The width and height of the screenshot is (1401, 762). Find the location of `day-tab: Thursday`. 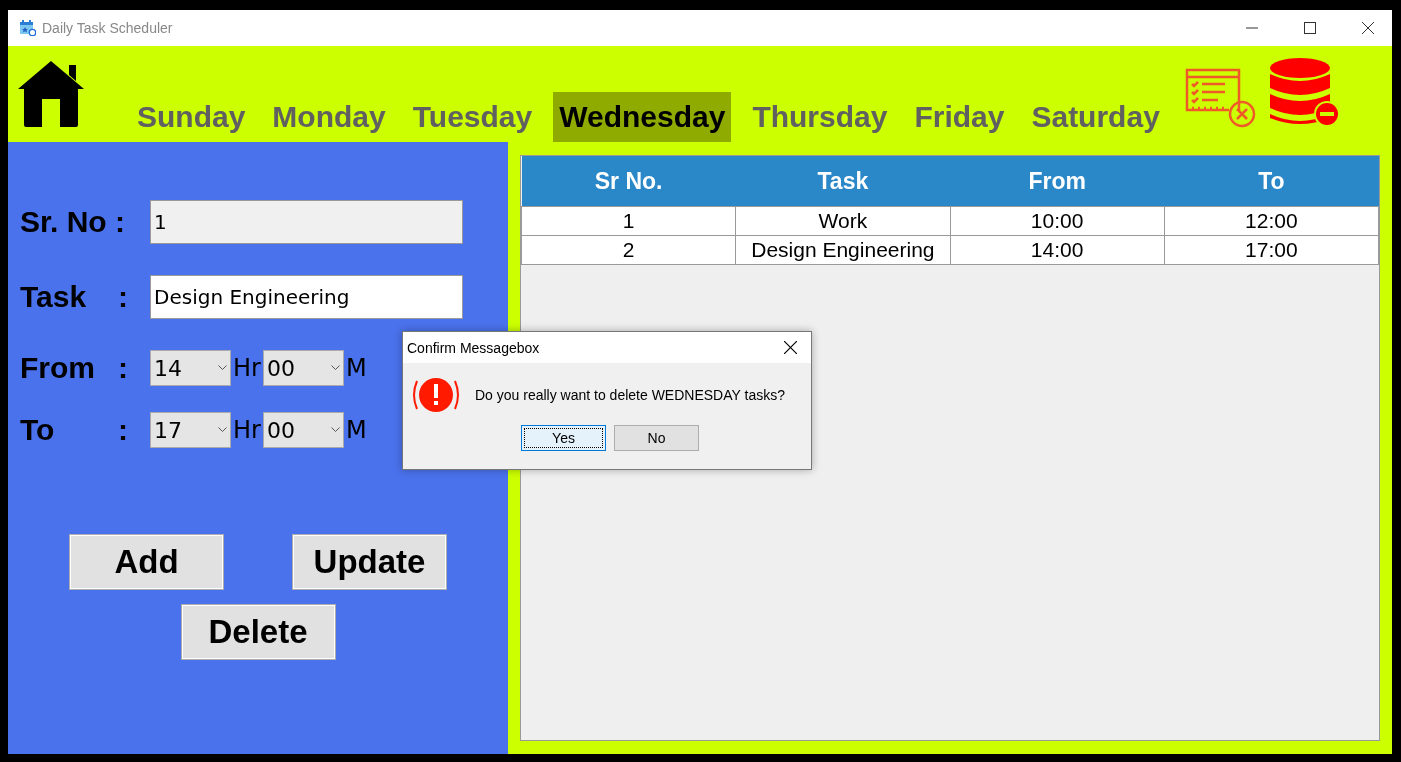

day-tab: Thursday is located at coordinates (820, 117).